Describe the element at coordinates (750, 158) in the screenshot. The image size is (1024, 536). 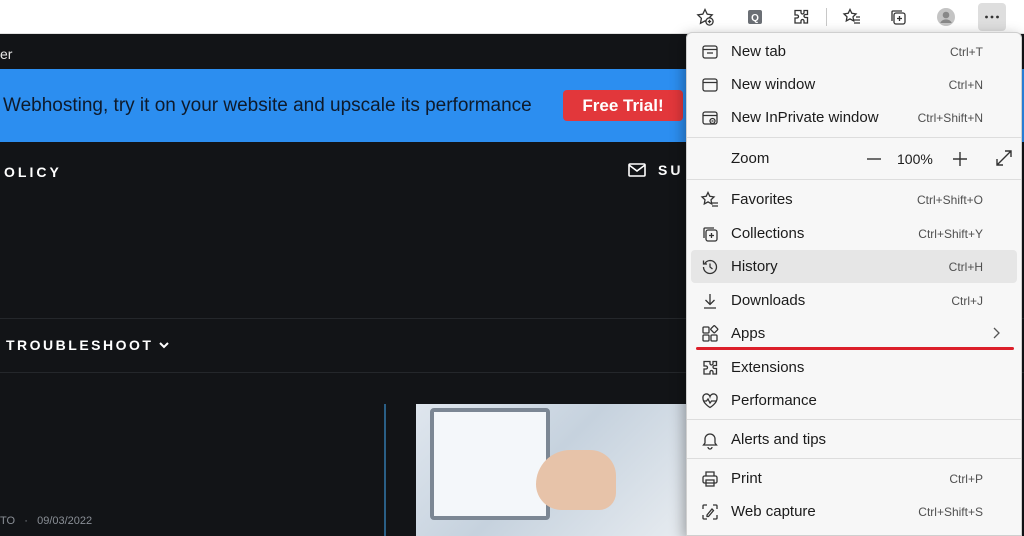
I see `zoom-label: Zoom` at that location.